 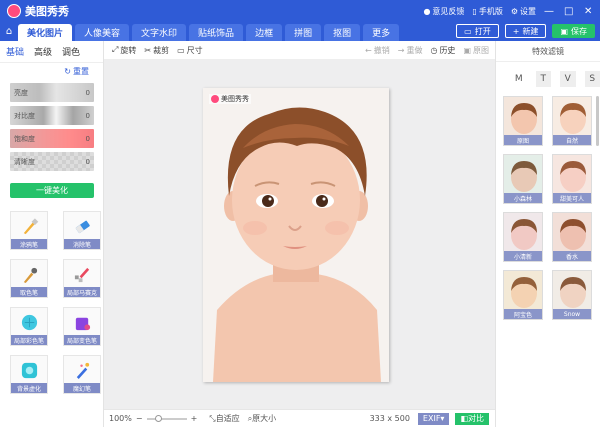 What do you see at coordinates (29, 388) in the screenshot?
I see `tool-label: 背景虚化` at bounding box center [29, 388].